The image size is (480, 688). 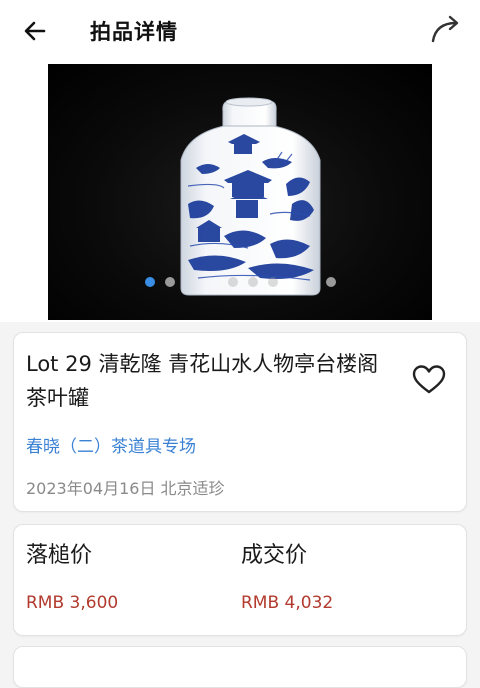 I want to click on sale-date-venue: 2023年04月16日 北京适珍, so click(x=125, y=488).